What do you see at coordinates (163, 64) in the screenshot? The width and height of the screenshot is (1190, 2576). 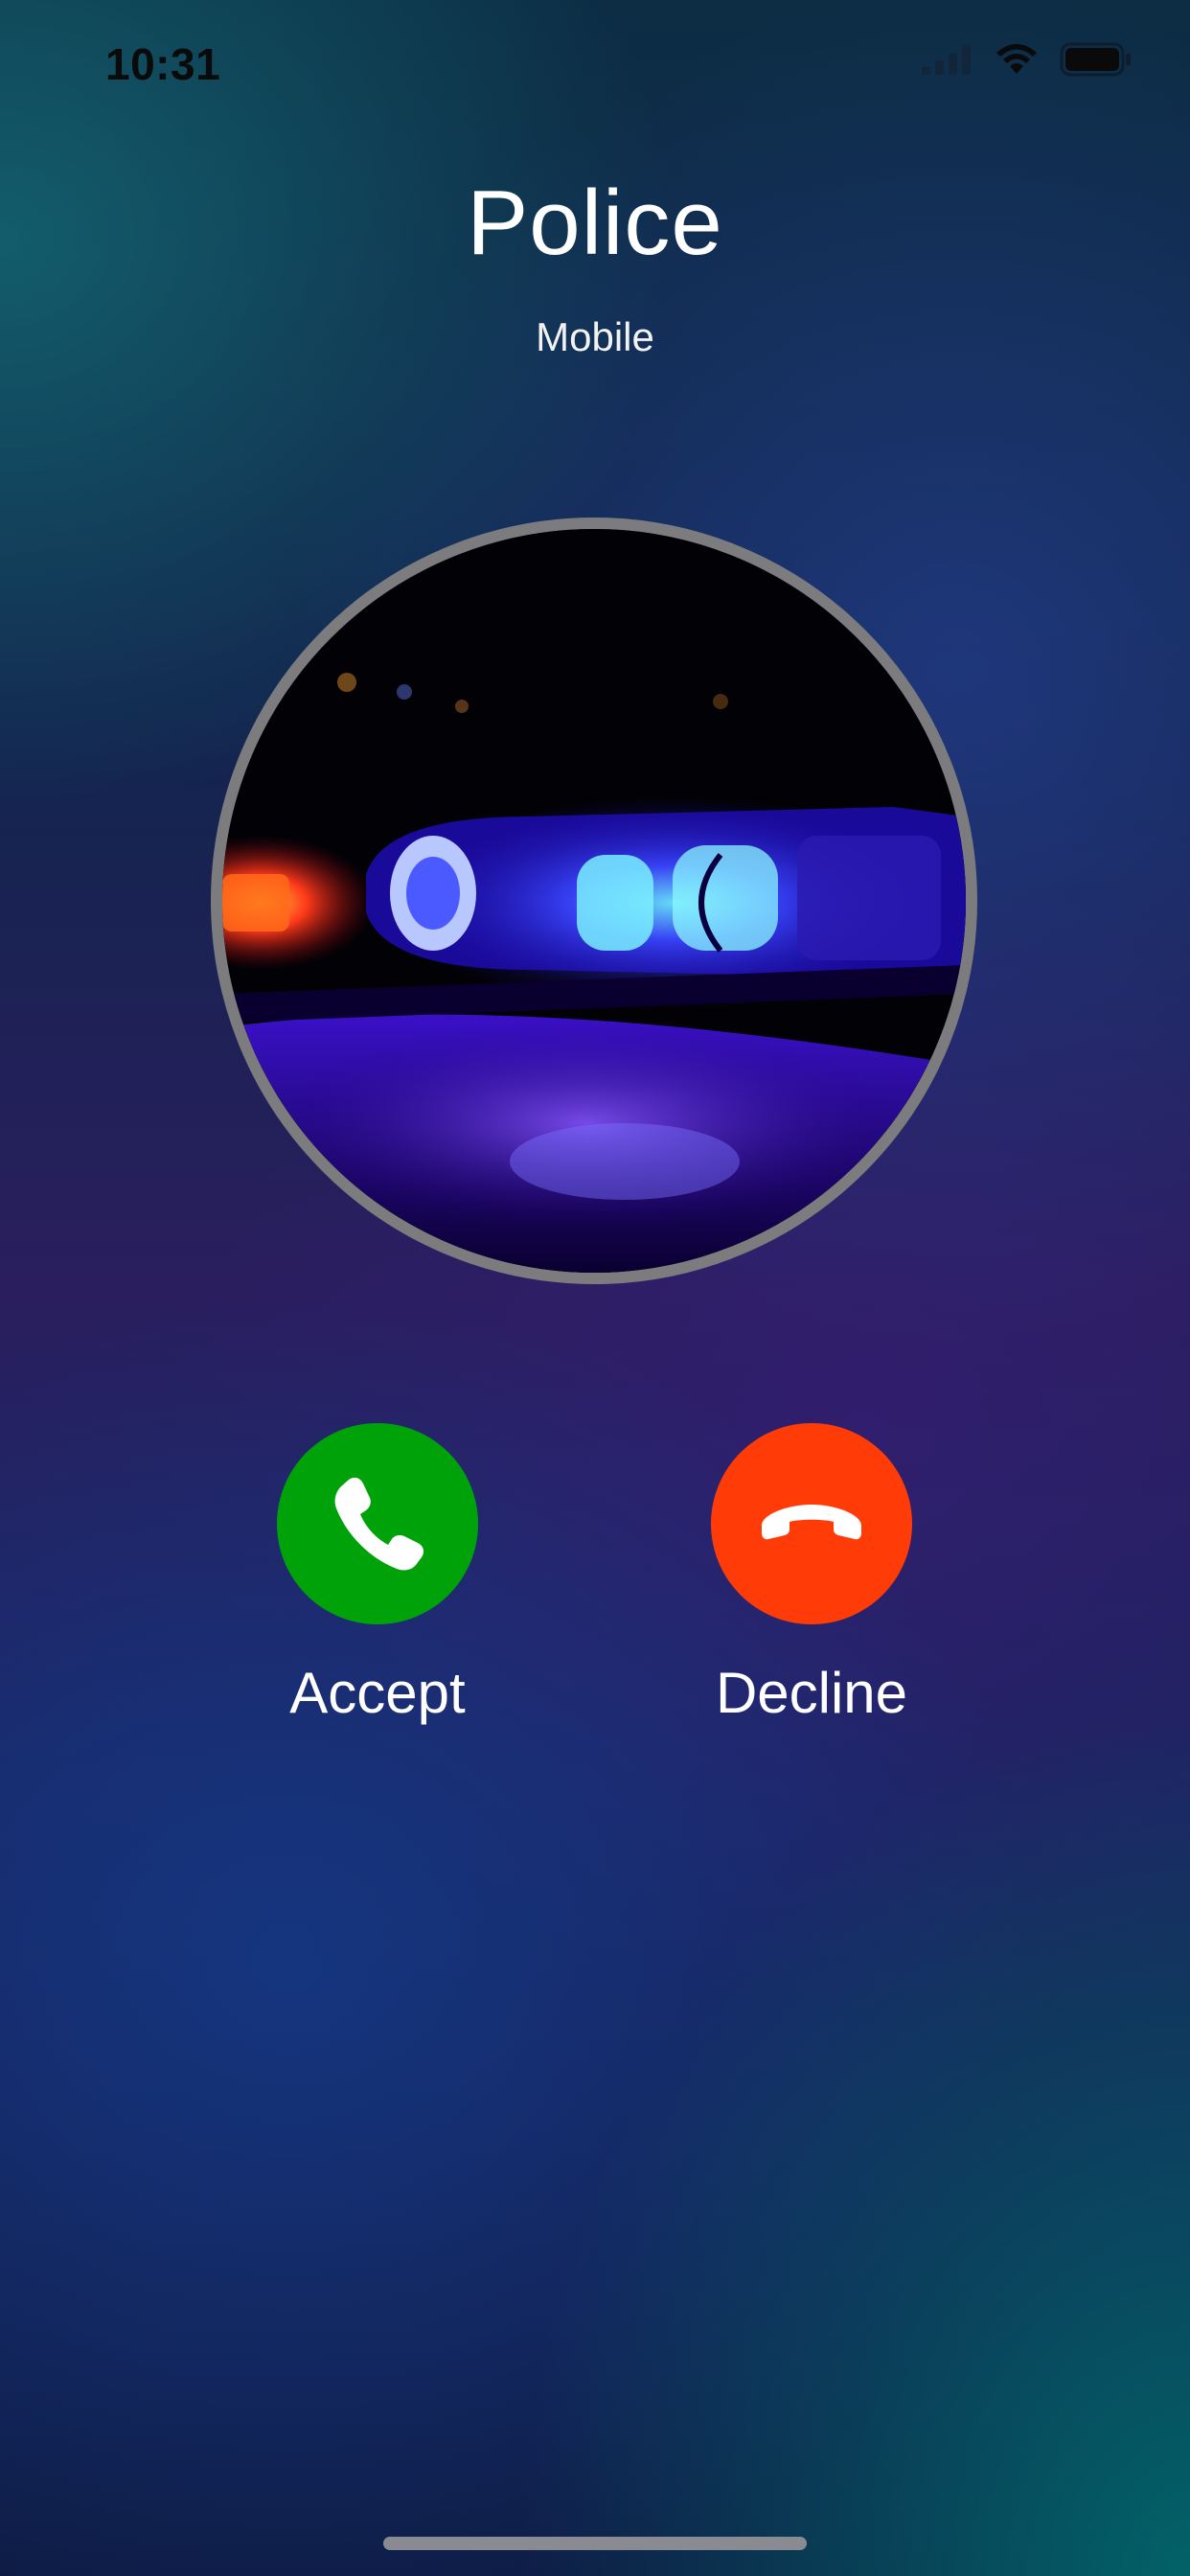 I see `status-time: 10:31` at bounding box center [163, 64].